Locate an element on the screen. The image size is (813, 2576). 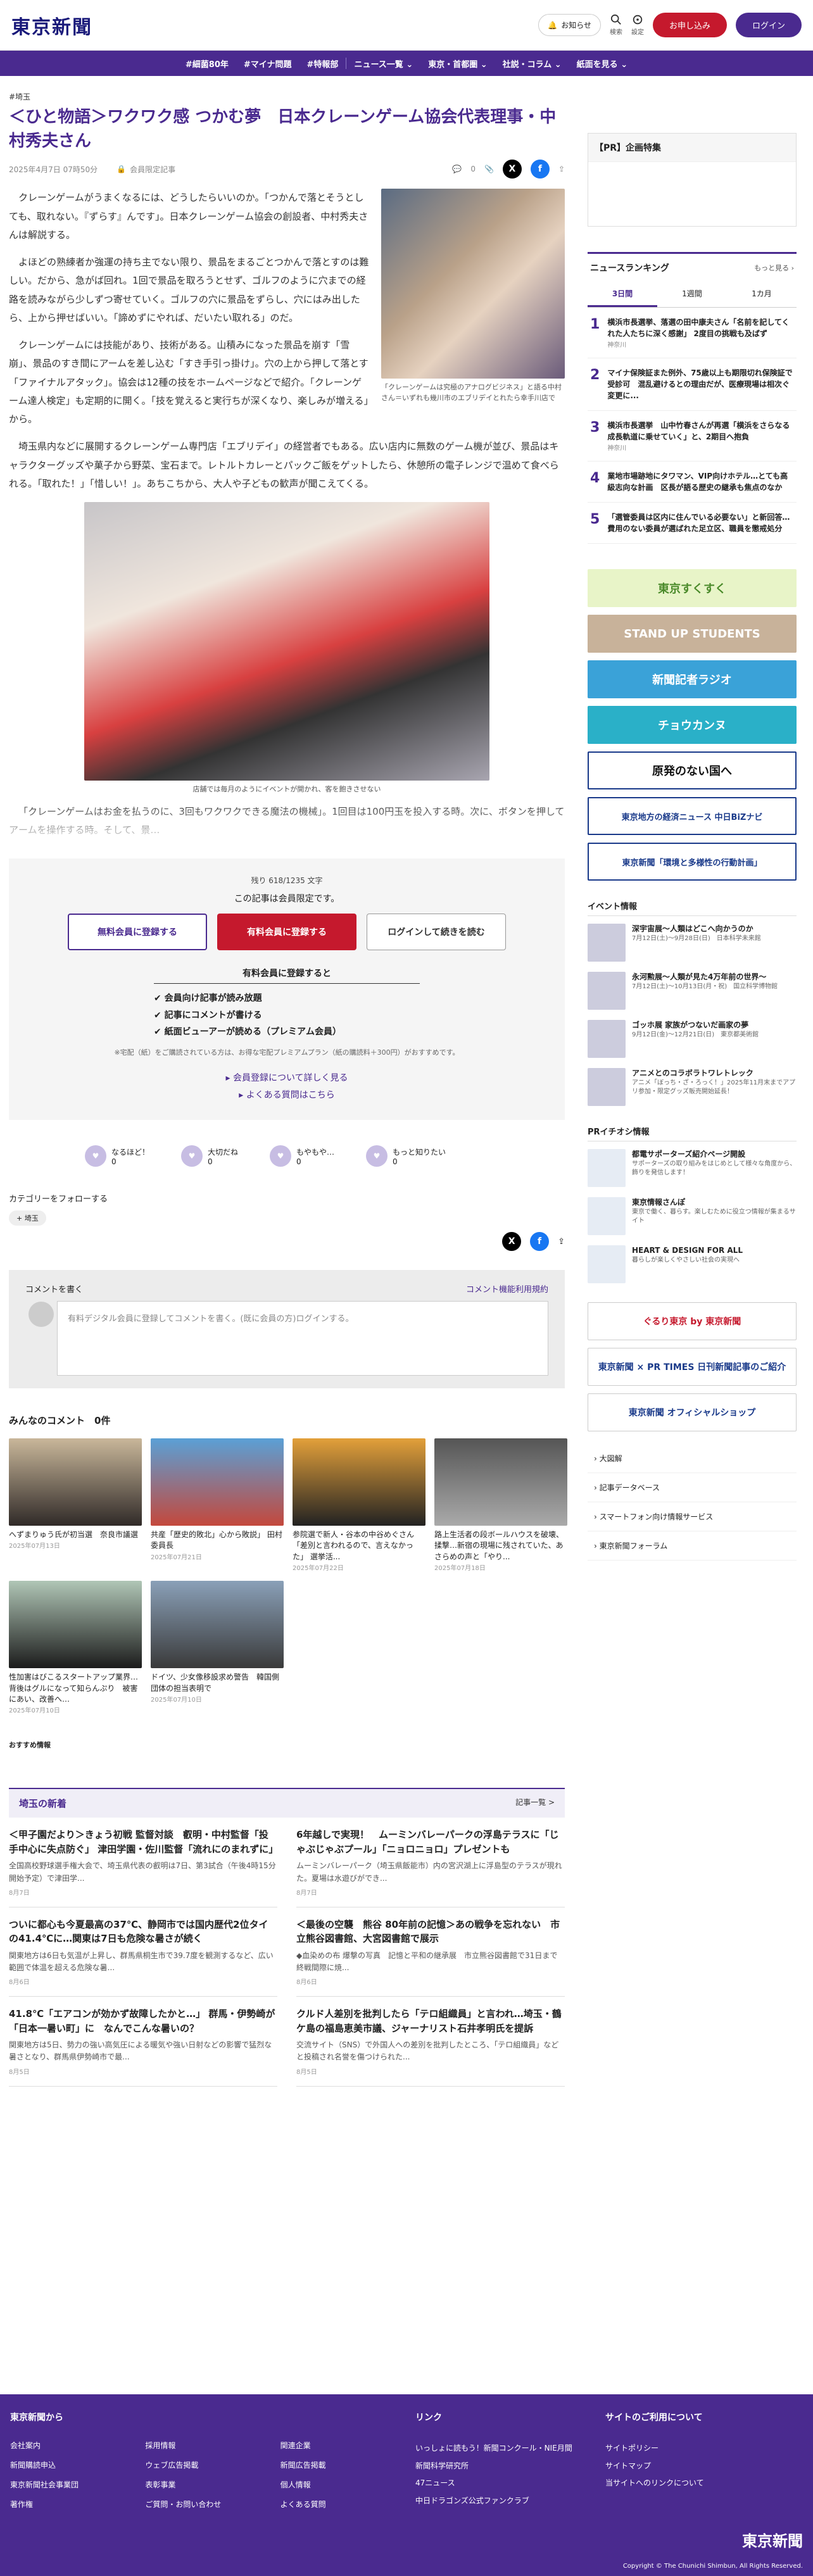
footer-link: 当サイトへのリンクについて is located at coordinates (700, 2483).